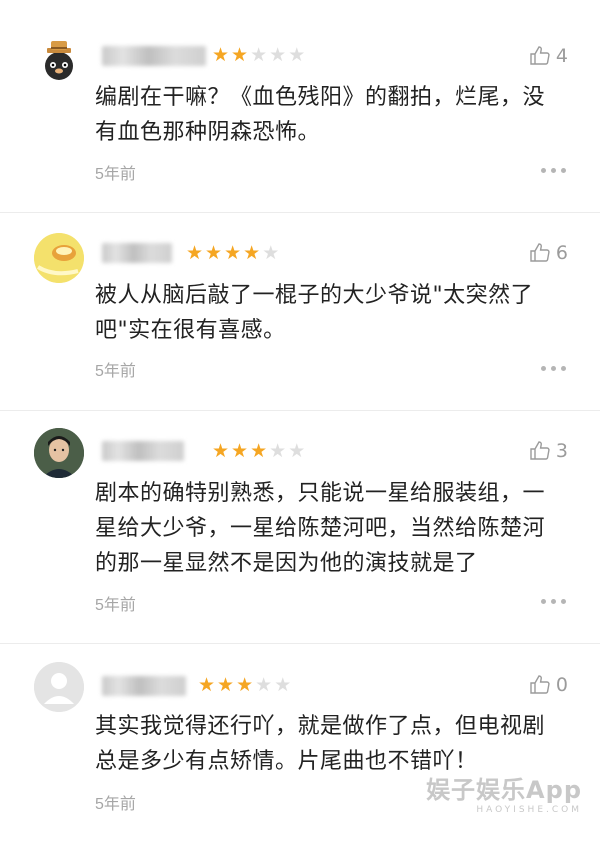  Describe the element at coordinates (561, 451) in the screenshot. I see `like-count: 3` at that location.